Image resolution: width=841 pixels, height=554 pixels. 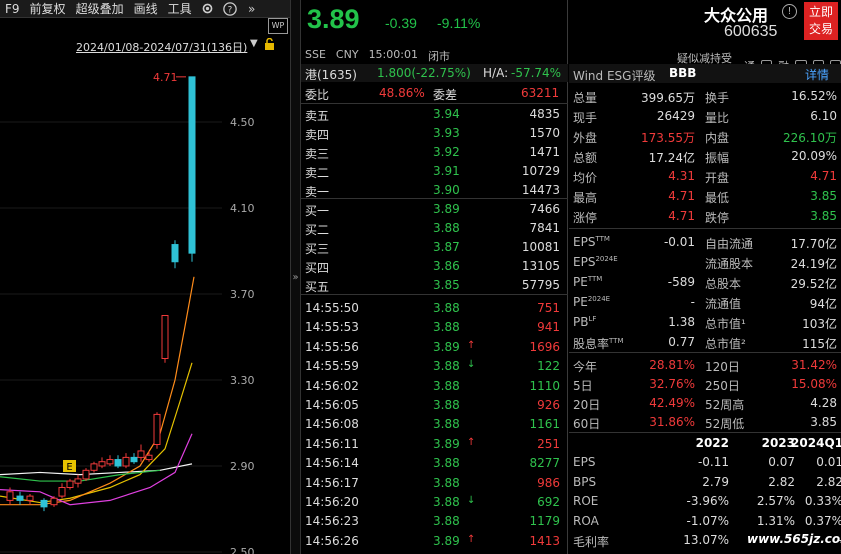 I want to click on fund-value: 0.77, so click(x=681, y=342).